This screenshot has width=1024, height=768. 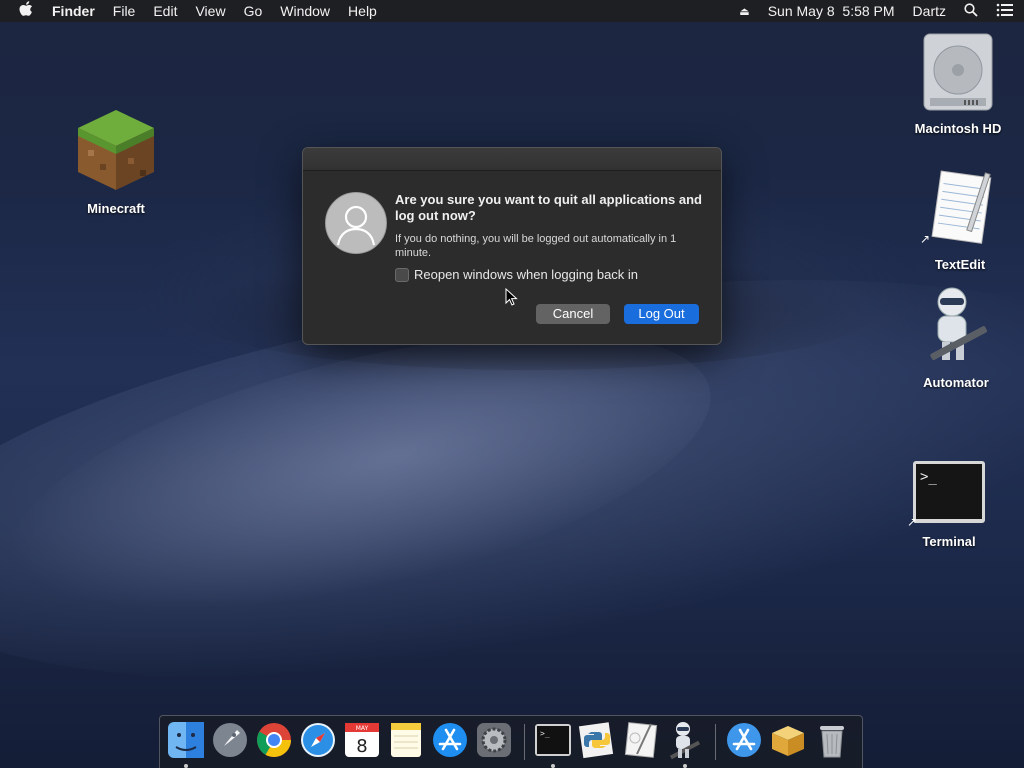 I want to click on dock-automator, so click(x=685, y=744).